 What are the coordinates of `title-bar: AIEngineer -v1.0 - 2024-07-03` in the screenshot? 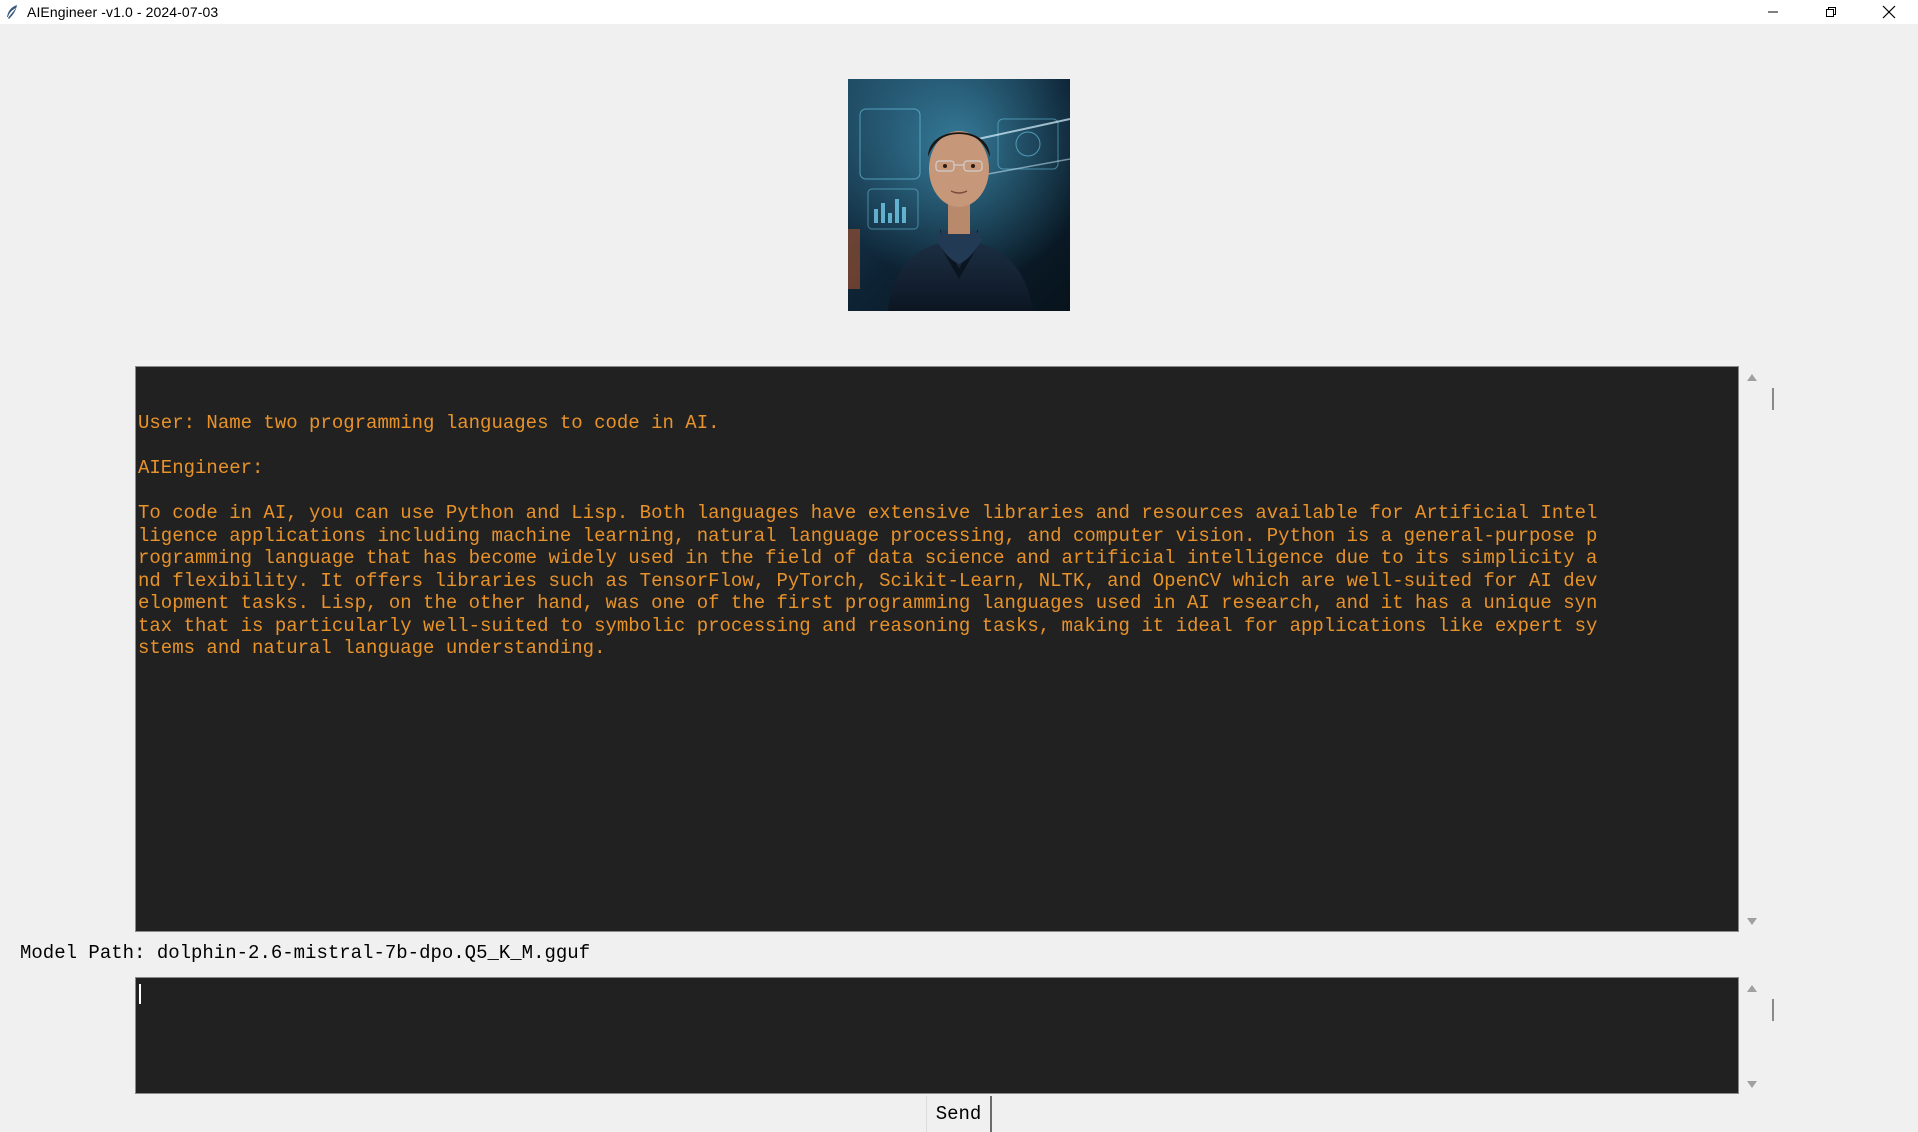 It's located at (959, 12).